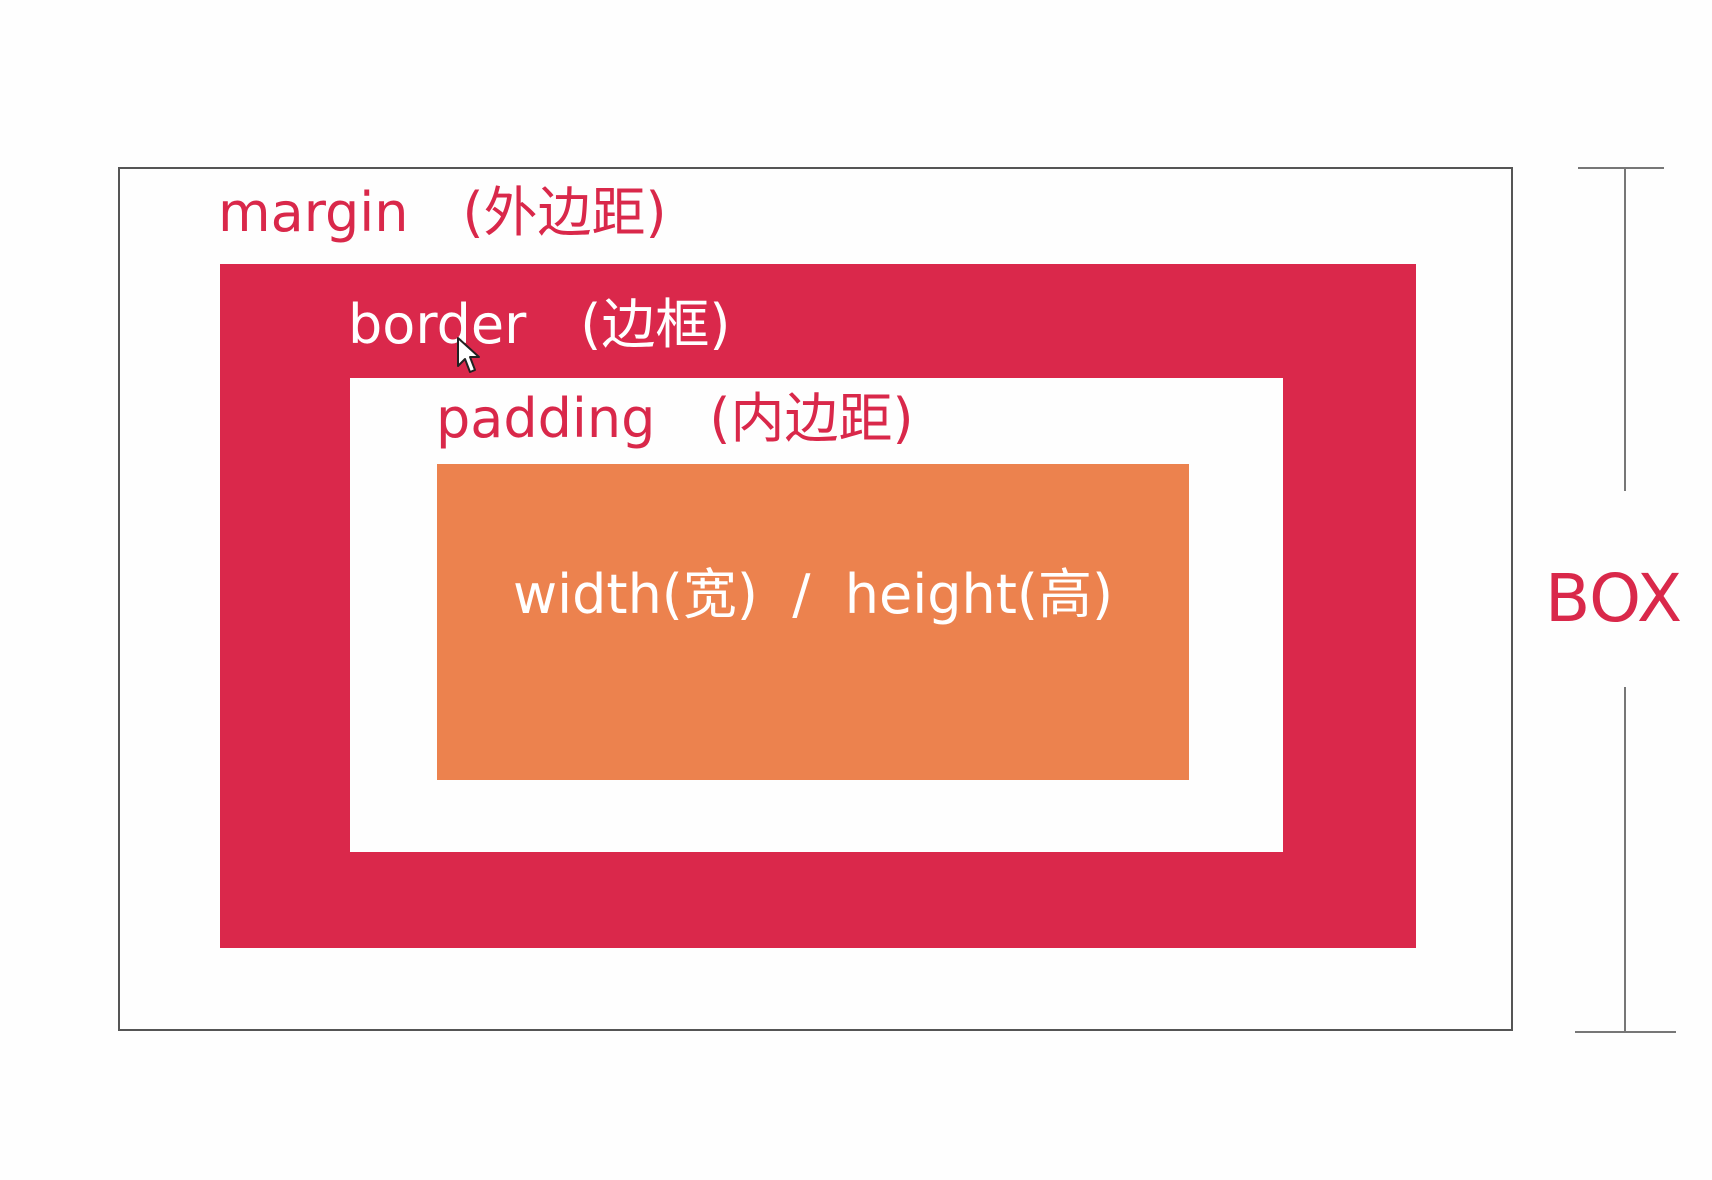 The height and width of the screenshot is (1180, 1712). Describe the element at coordinates (813, 594) in the screenshot. I see `content-label: width(宽) / height(高)` at that location.